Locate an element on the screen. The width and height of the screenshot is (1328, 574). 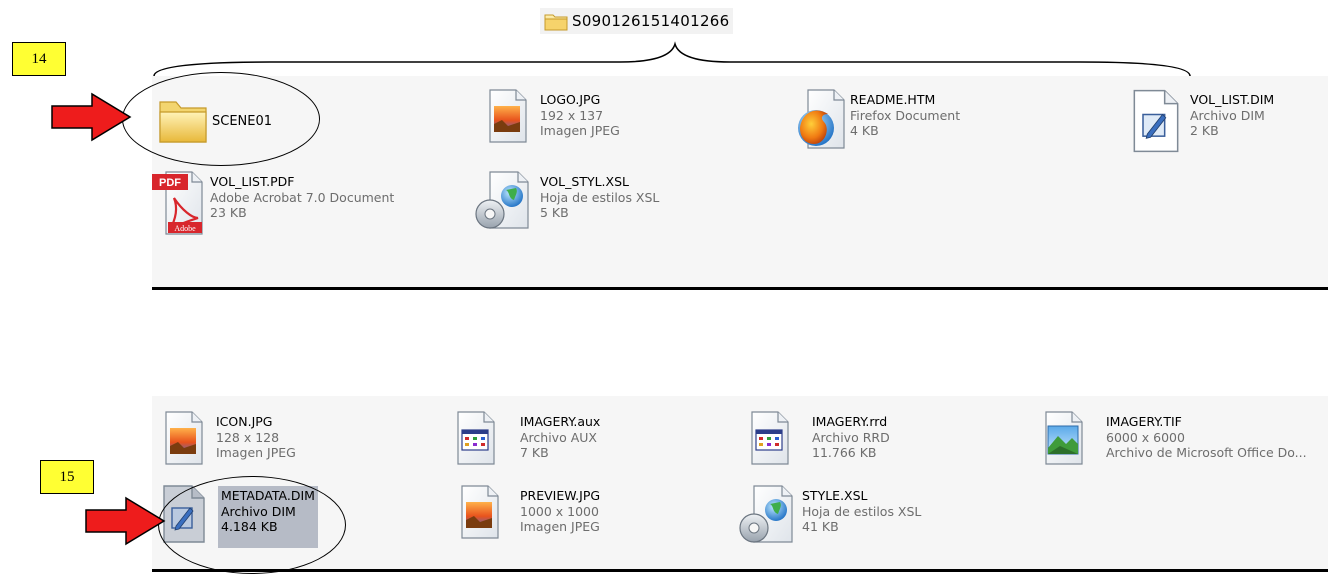
file-item-vol-styl-xsl: VOL_STYL.XSL Hoja de estilos XSL 5 KB is located at coordinates (565, 202).